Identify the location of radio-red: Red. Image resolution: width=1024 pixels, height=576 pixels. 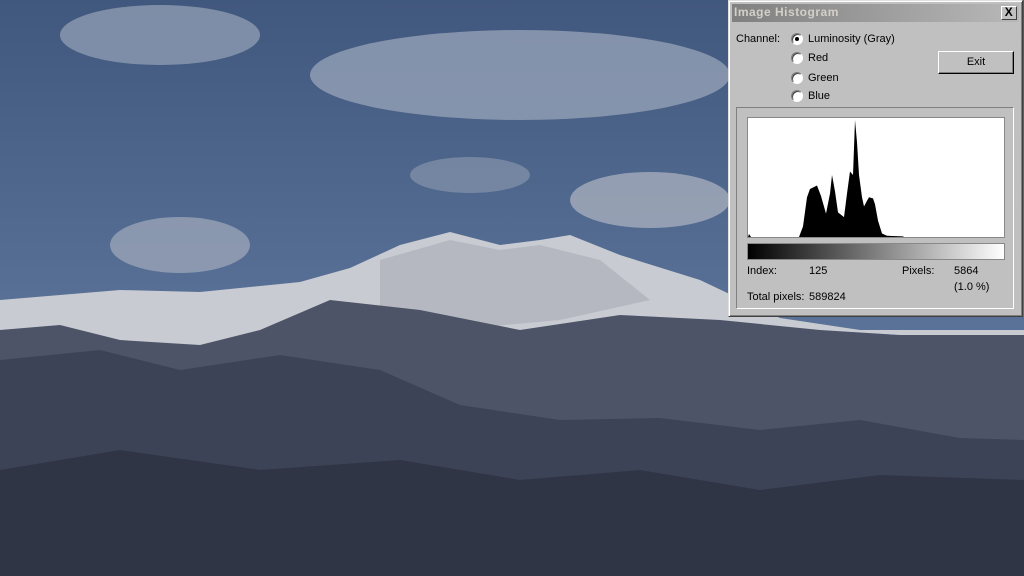
(809, 58).